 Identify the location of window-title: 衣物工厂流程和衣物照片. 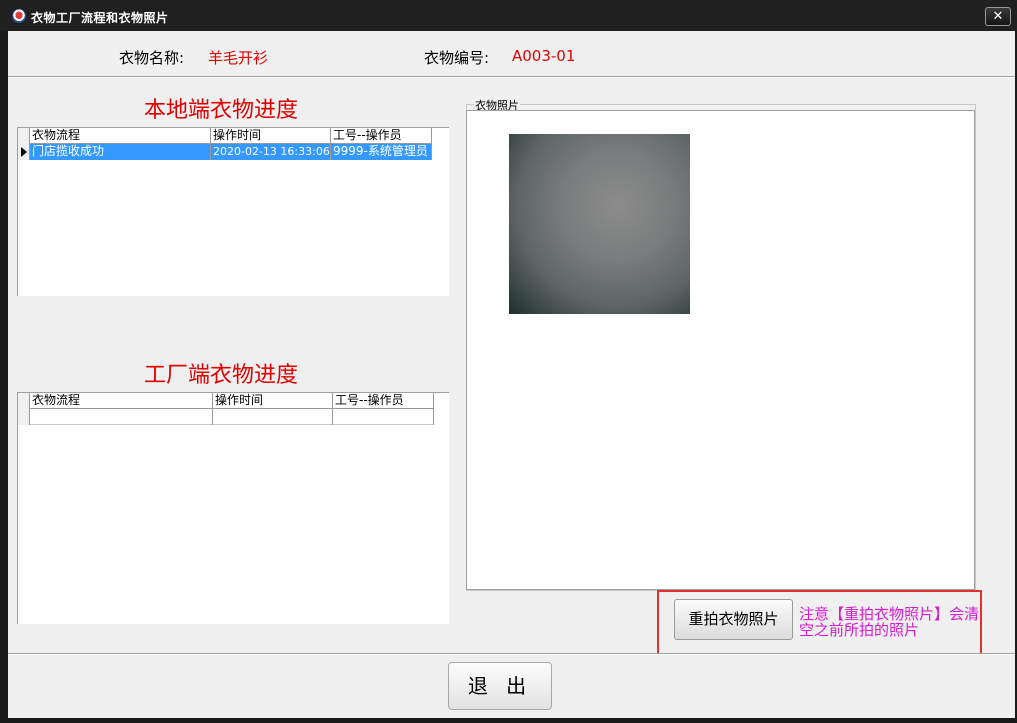
(100, 18).